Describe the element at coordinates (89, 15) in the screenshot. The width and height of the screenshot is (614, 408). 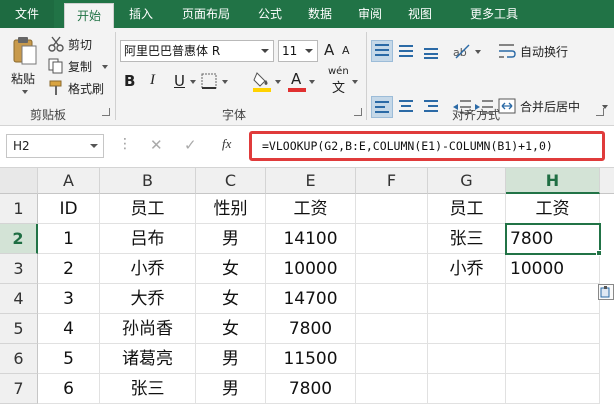
I see `tab-home: 开始` at that location.